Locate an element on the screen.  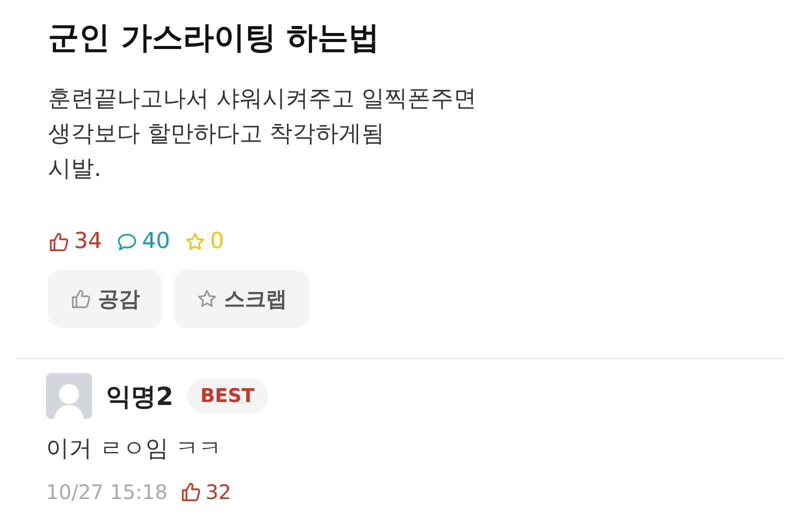
comment-author: 익명2 is located at coordinates (140, 396).